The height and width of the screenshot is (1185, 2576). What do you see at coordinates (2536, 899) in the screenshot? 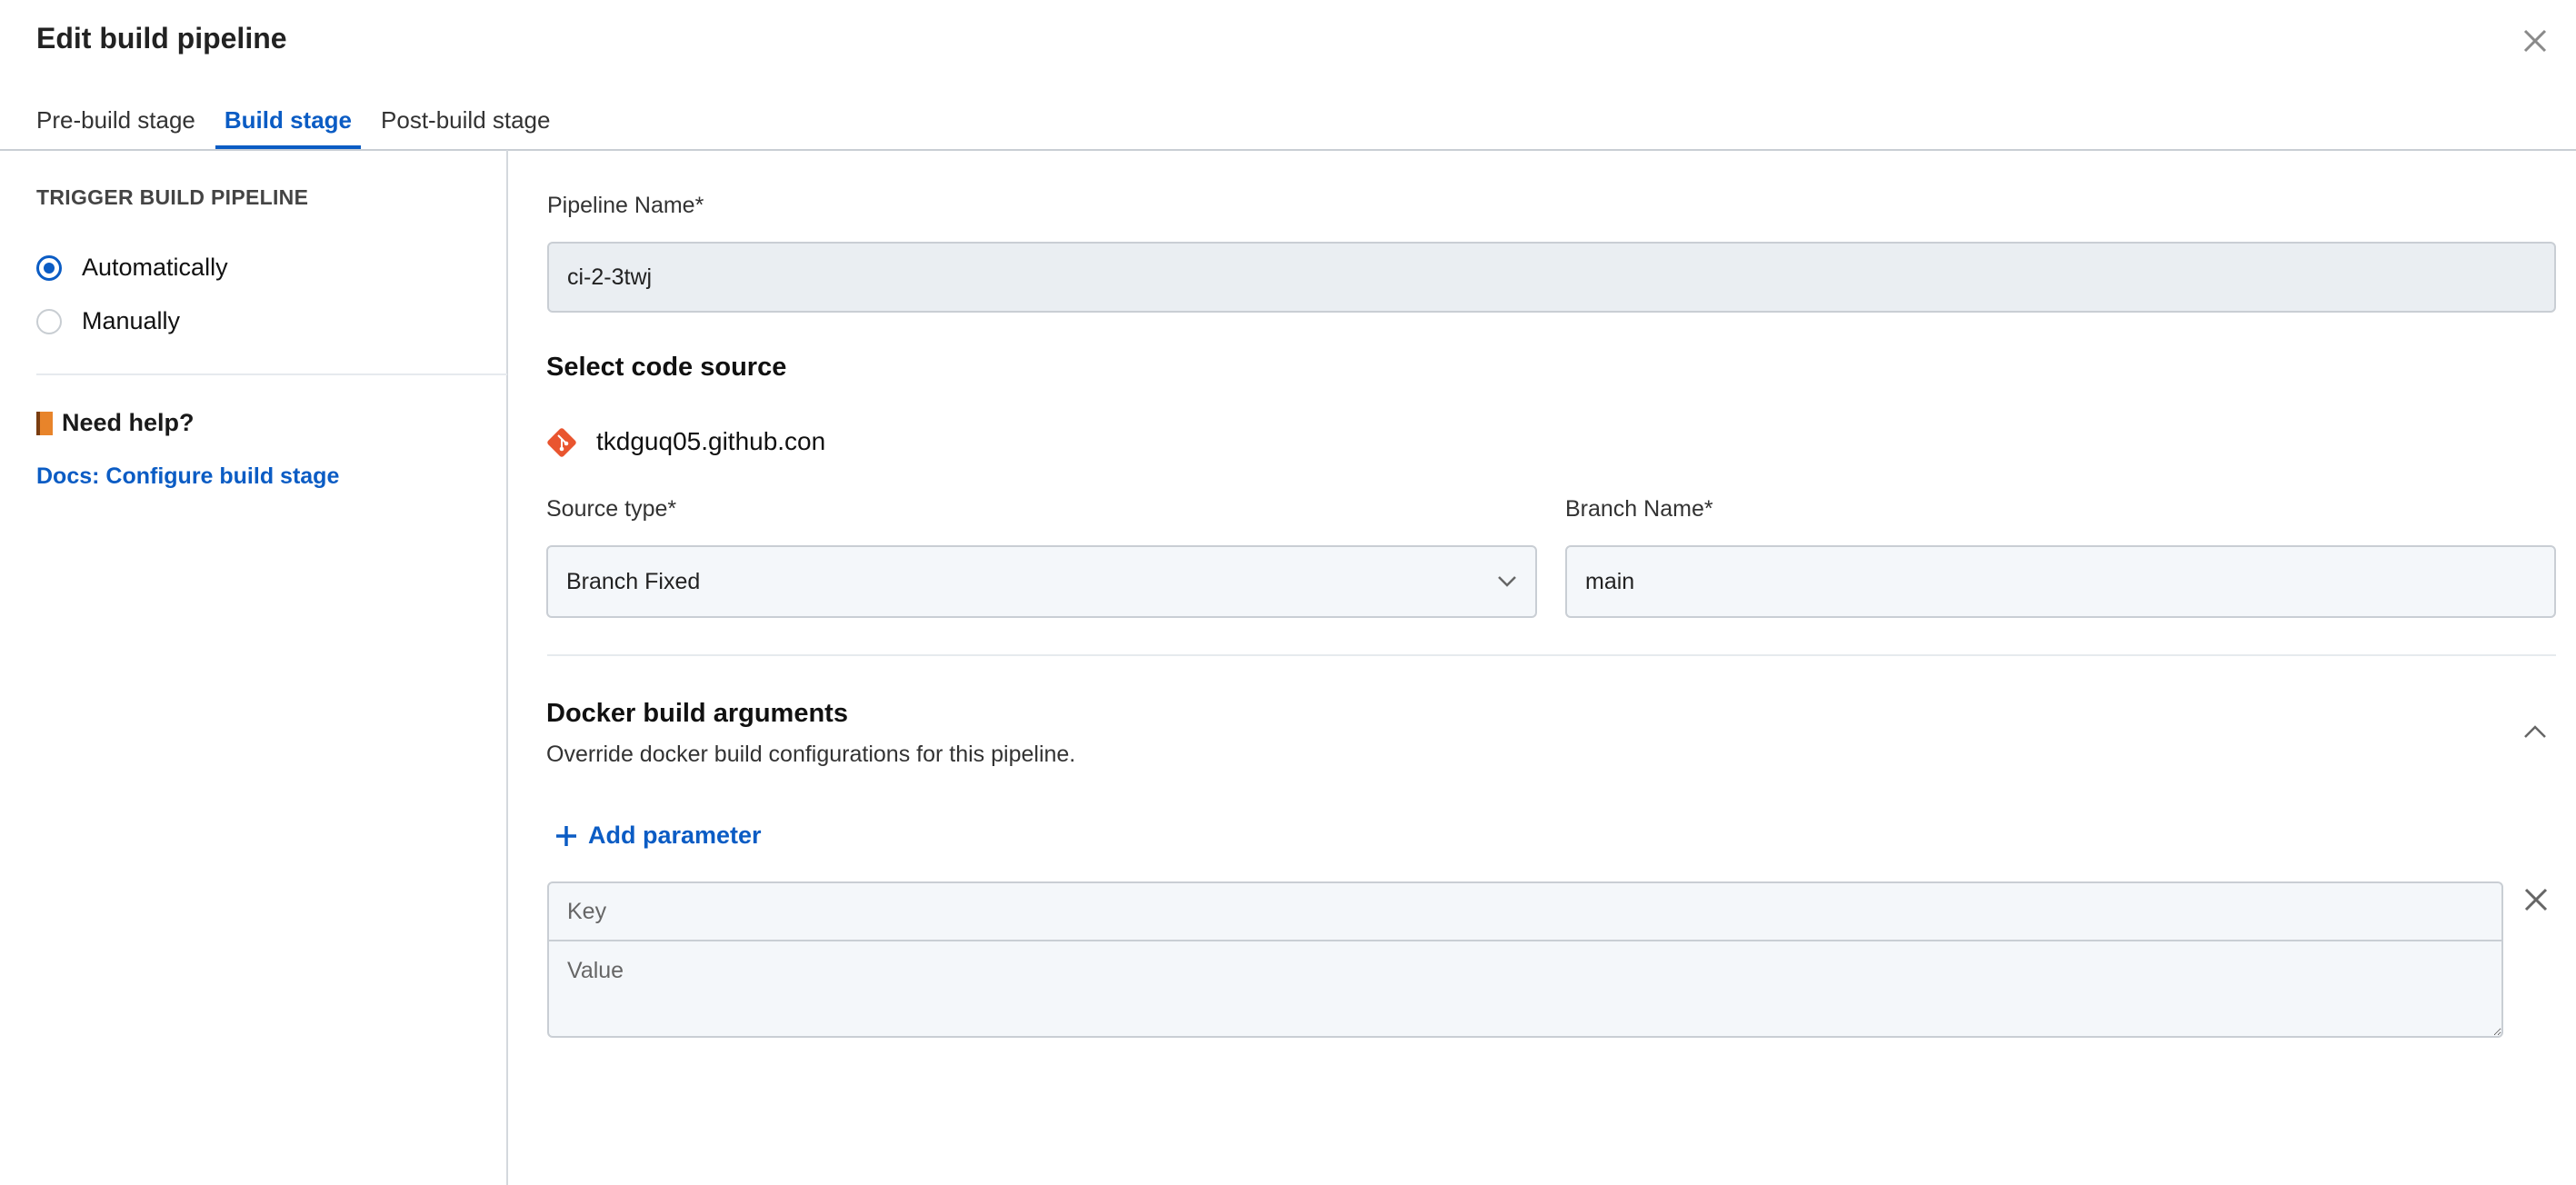
I see `remove-parameter-icon` at bounding box center [2536, 899].